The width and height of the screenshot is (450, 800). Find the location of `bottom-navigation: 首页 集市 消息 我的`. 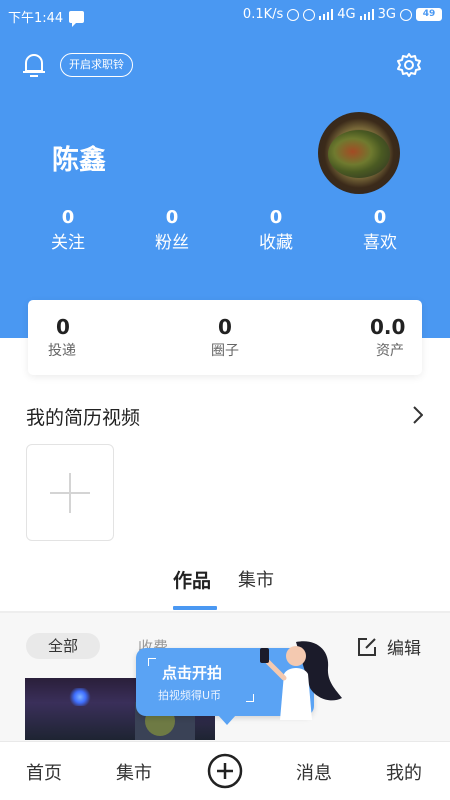

bottom-navigation: 首页 集市 消息 我的 is located at coordinates (225, 770).